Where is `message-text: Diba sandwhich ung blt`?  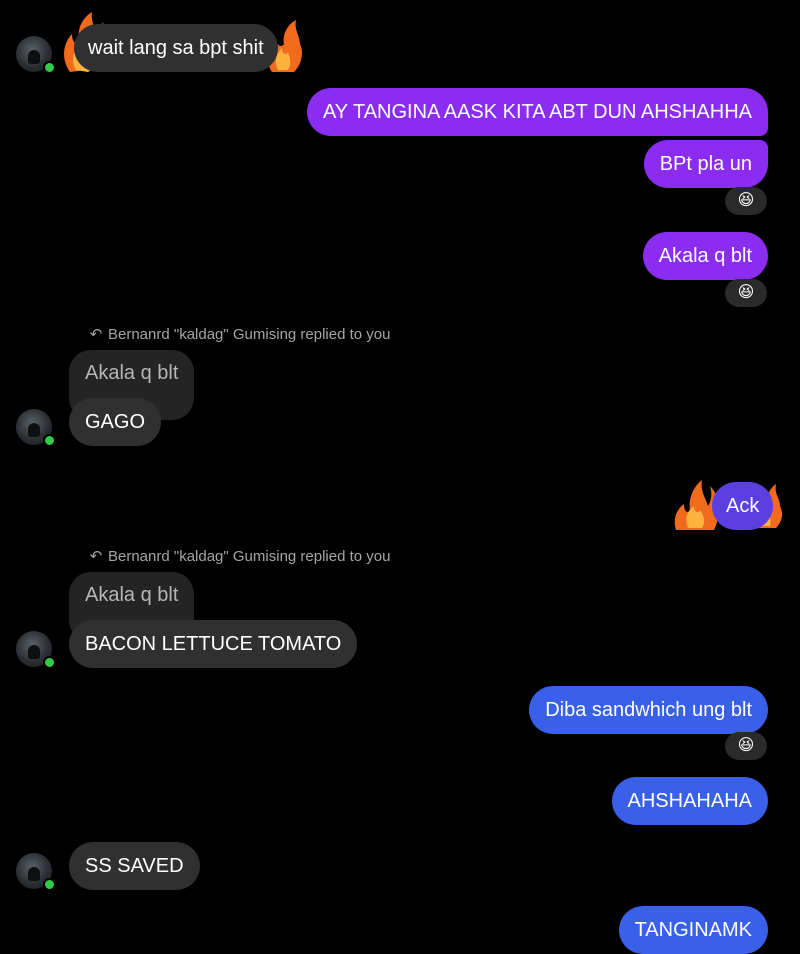 message-text: Diba sandwhich ung blt is located at coordinates (648, 710).